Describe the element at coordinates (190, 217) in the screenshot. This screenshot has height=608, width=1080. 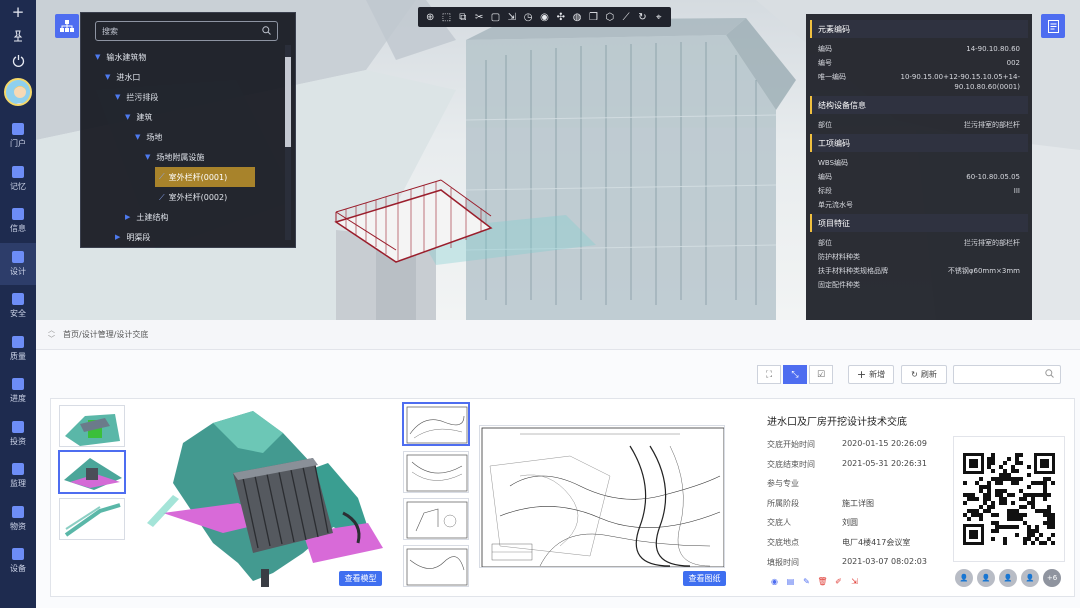
I see `tree-node: ▶ 土建结构` at that location.